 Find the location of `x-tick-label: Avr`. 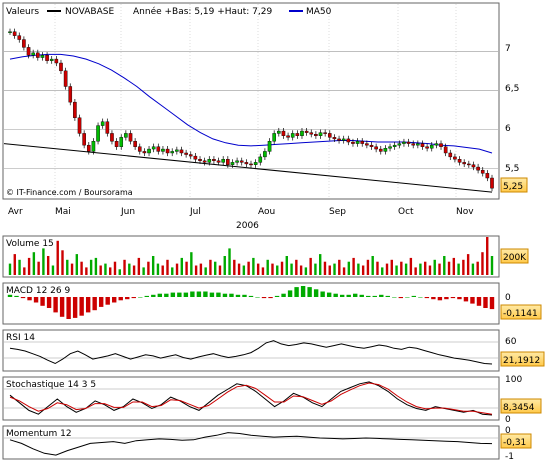

x-tick-label: Avr is located at coordinates (15, 212).